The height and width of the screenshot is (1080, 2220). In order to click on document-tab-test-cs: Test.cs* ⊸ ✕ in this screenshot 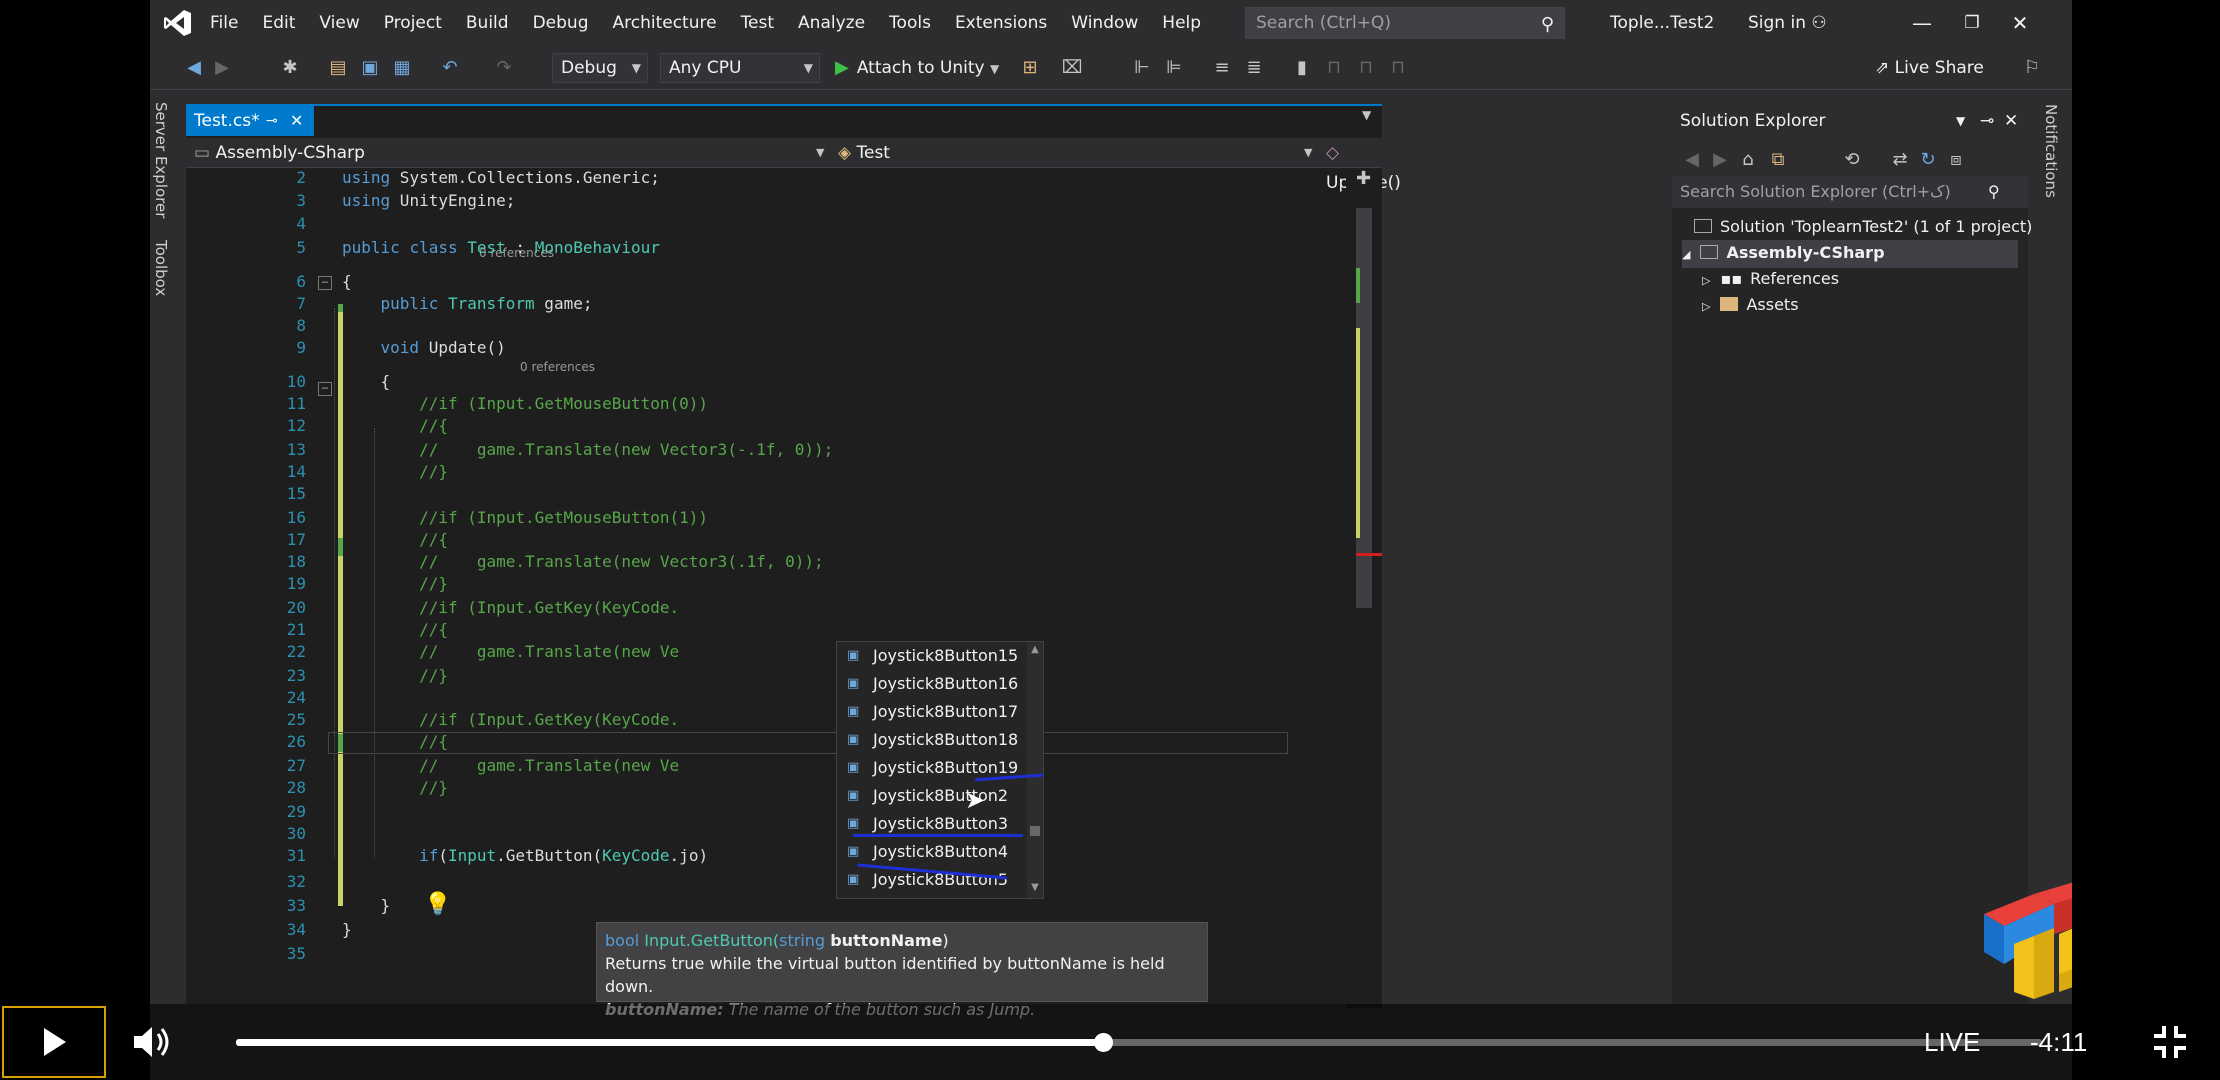, I will do `click(250, 121)`.